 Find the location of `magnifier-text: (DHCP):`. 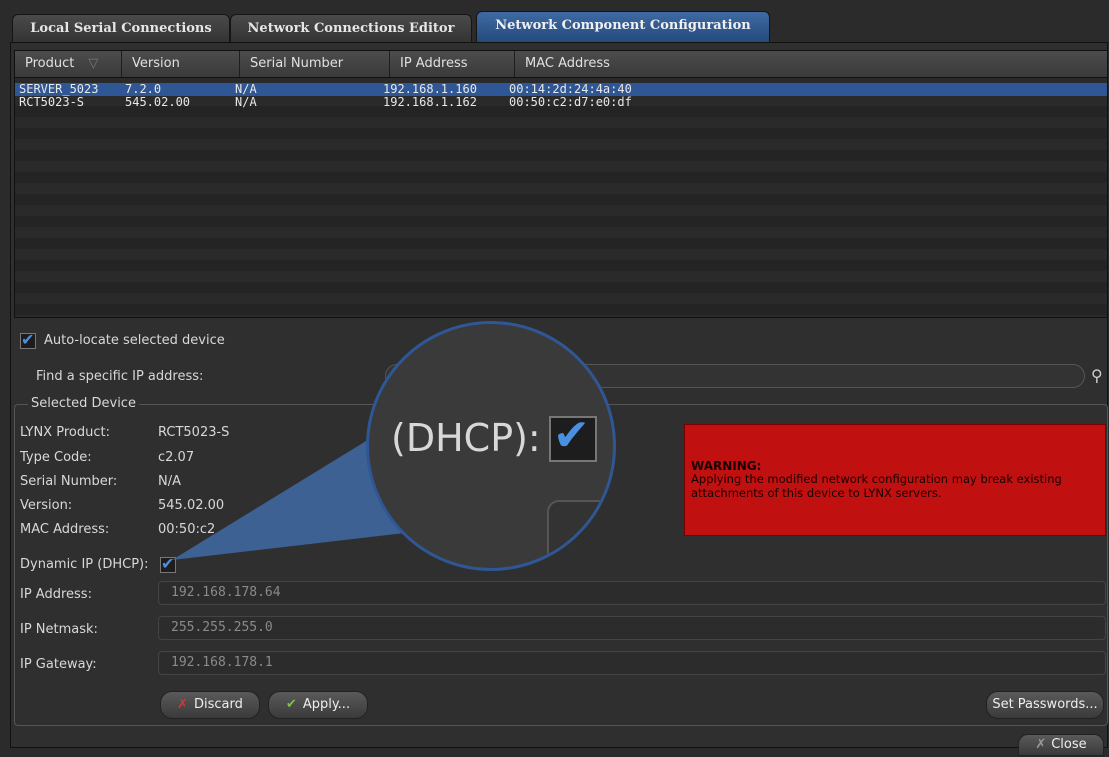

magnifier-text: (DHCP): is located at coordinates (466, 438).